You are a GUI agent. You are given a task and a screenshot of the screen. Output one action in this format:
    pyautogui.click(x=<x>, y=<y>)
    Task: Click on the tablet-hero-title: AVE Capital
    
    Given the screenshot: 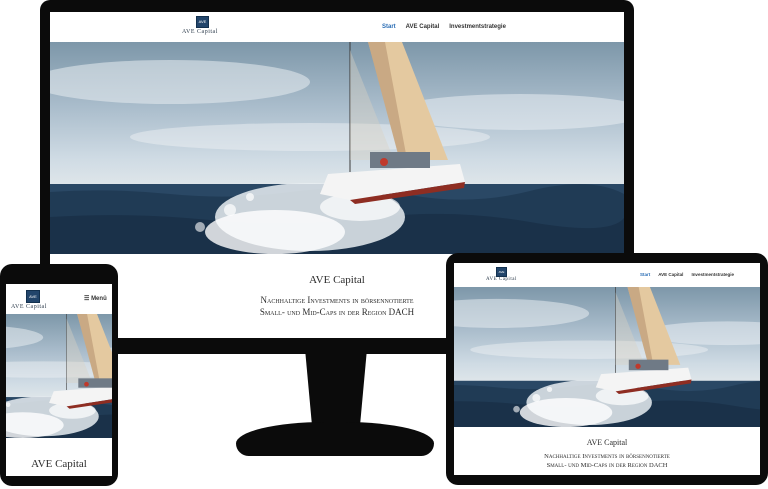 What is the action you would take?
    pyautogui.click(x=607, y=442)
    